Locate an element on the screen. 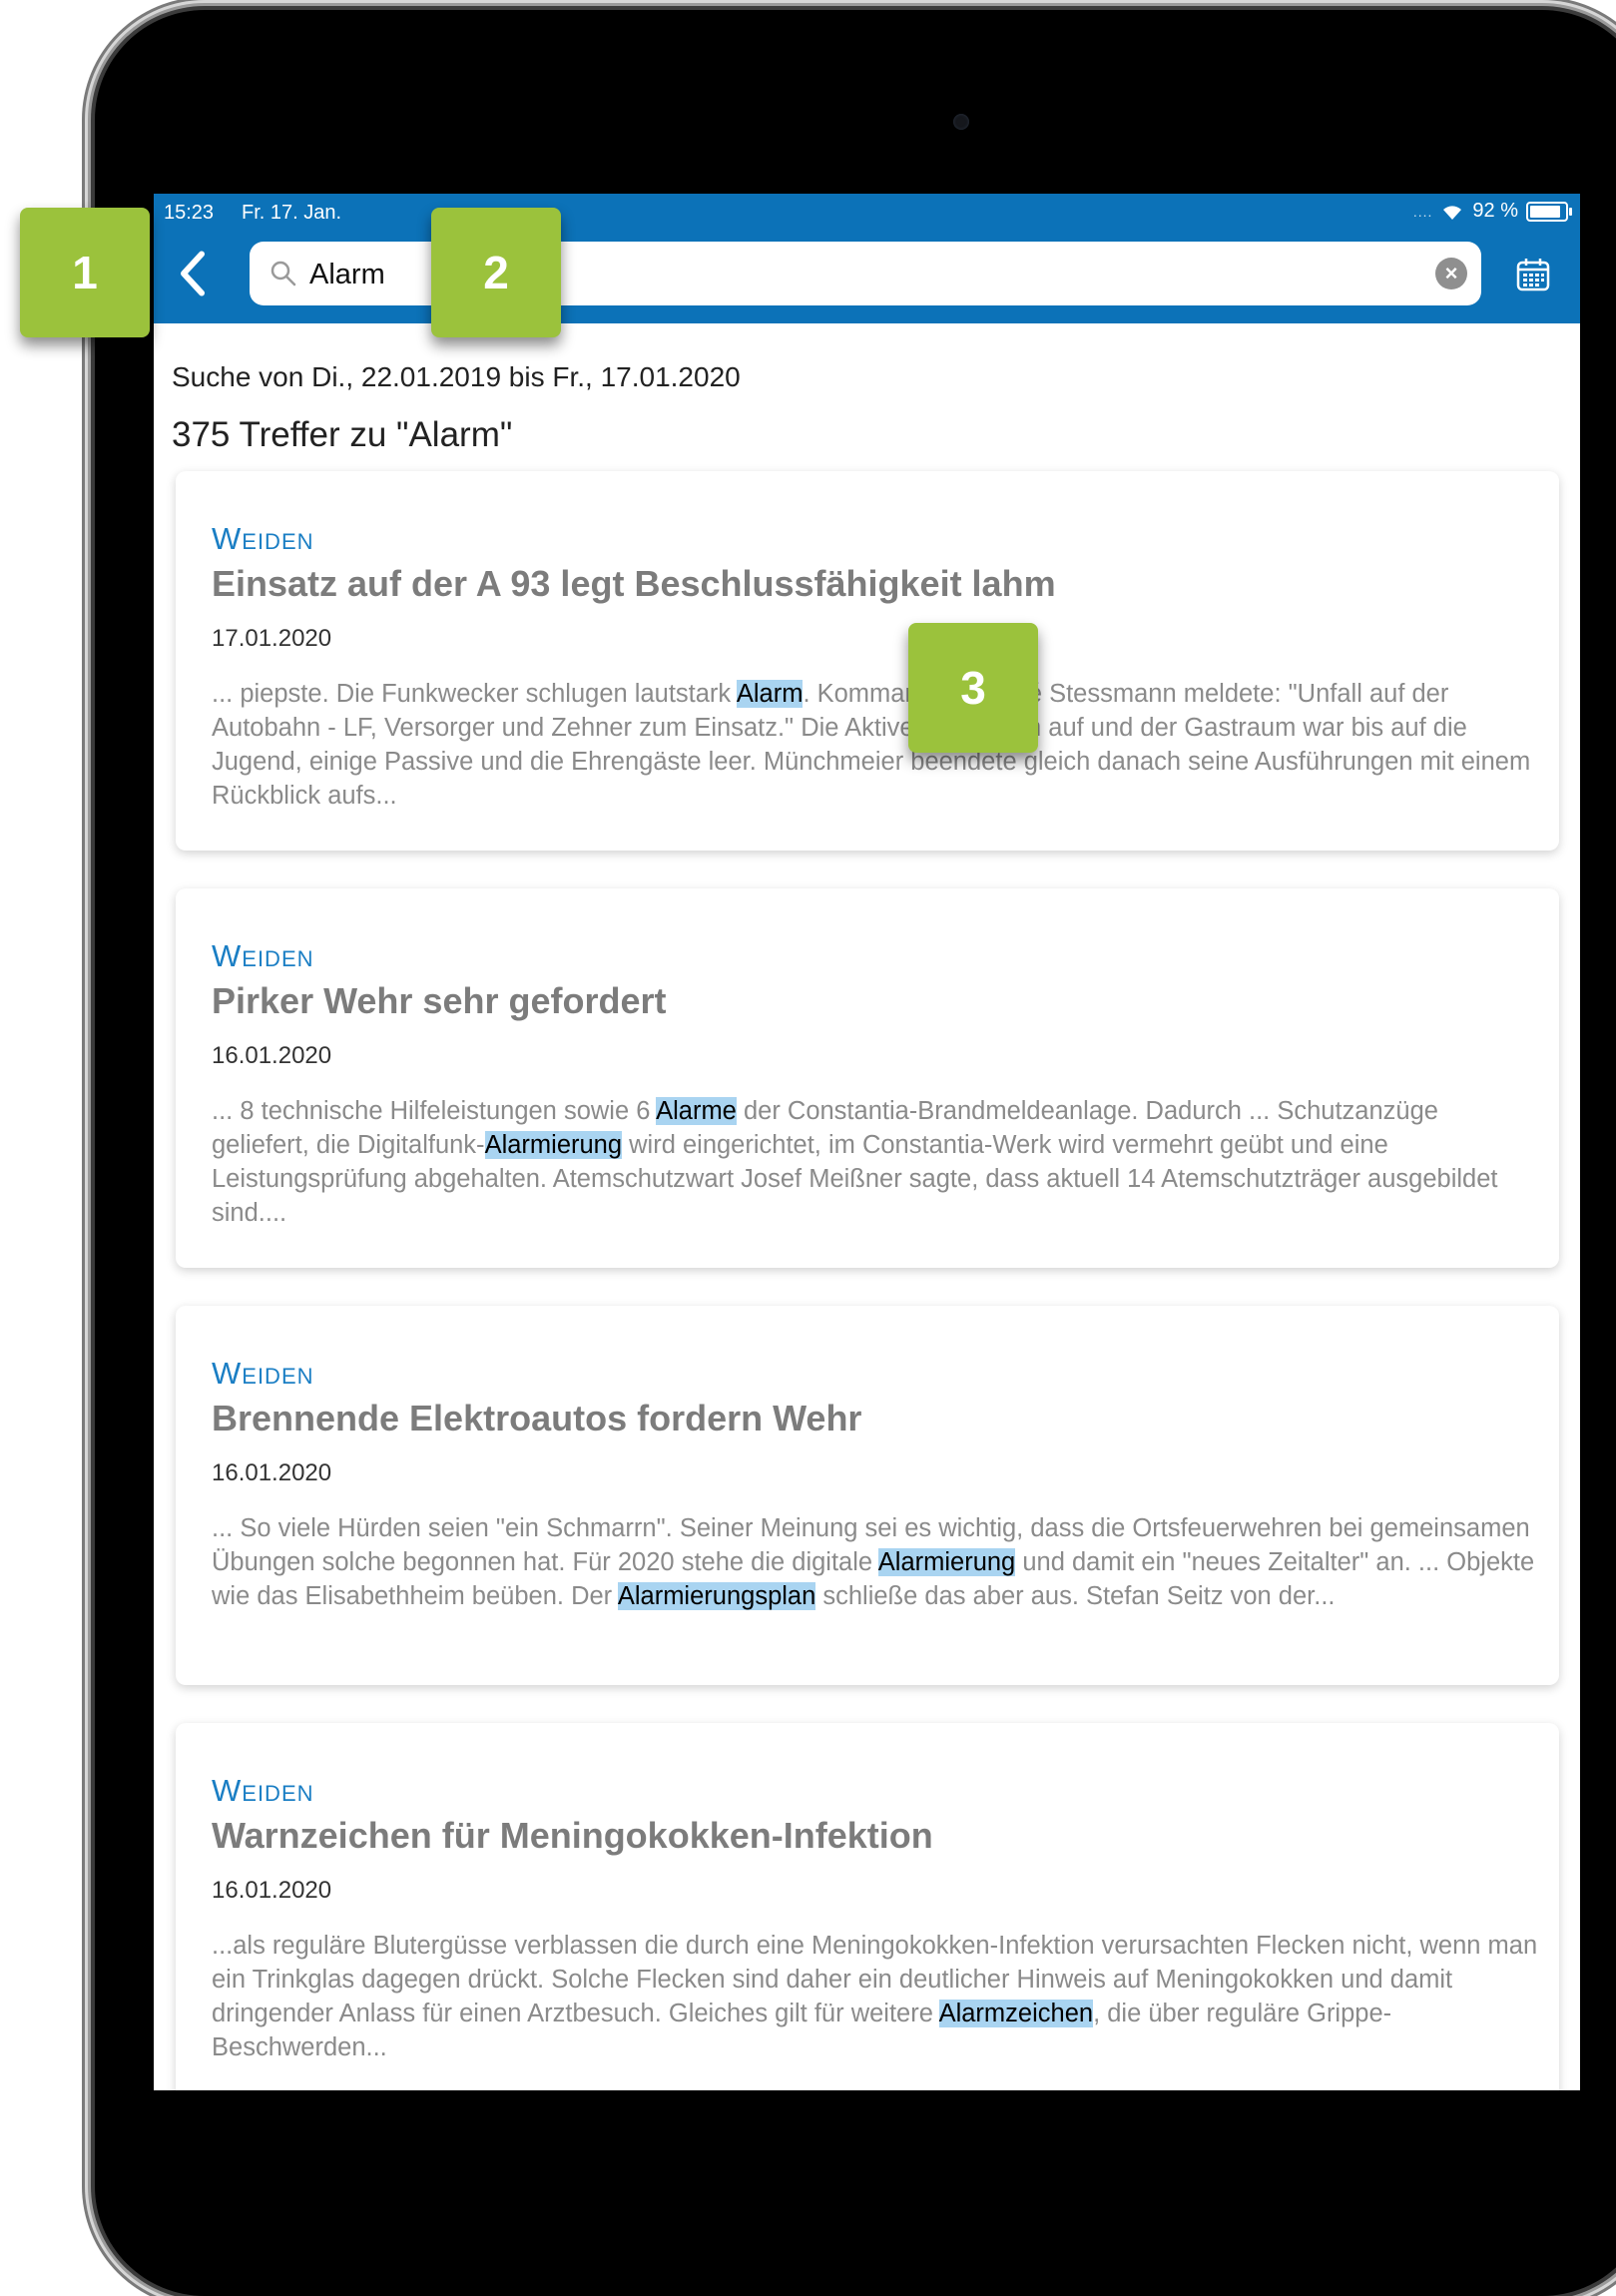 This screenshot has width=1616, height=2296. calendar-icon is located at coordinates (1533, 275).